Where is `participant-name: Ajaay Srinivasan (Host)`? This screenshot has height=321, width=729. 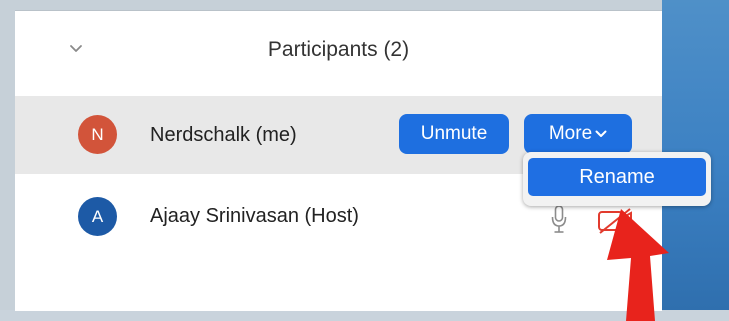 participant-name: Ajaay Srinivasan (Host) is located at coordinates (254, 216).